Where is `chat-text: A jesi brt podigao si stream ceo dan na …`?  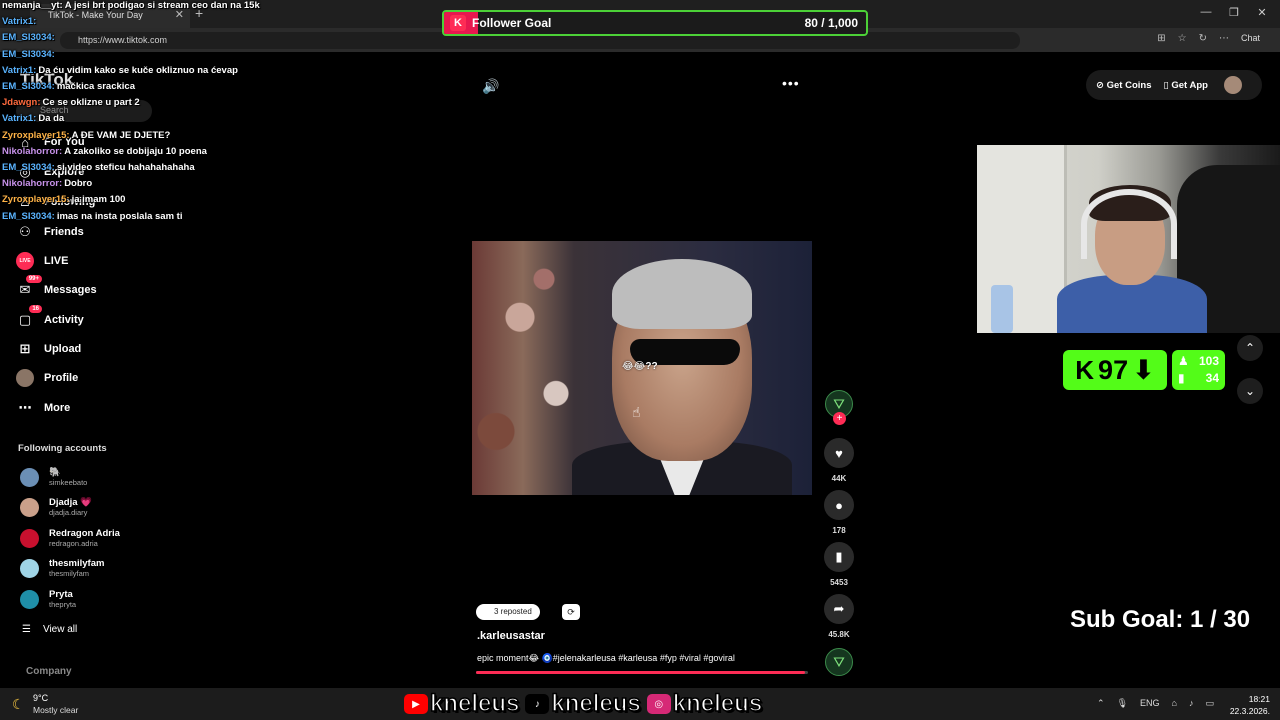 chat-text: A jesi brt podigao si stream ceo dan na … is located at coordinates (162, 5).